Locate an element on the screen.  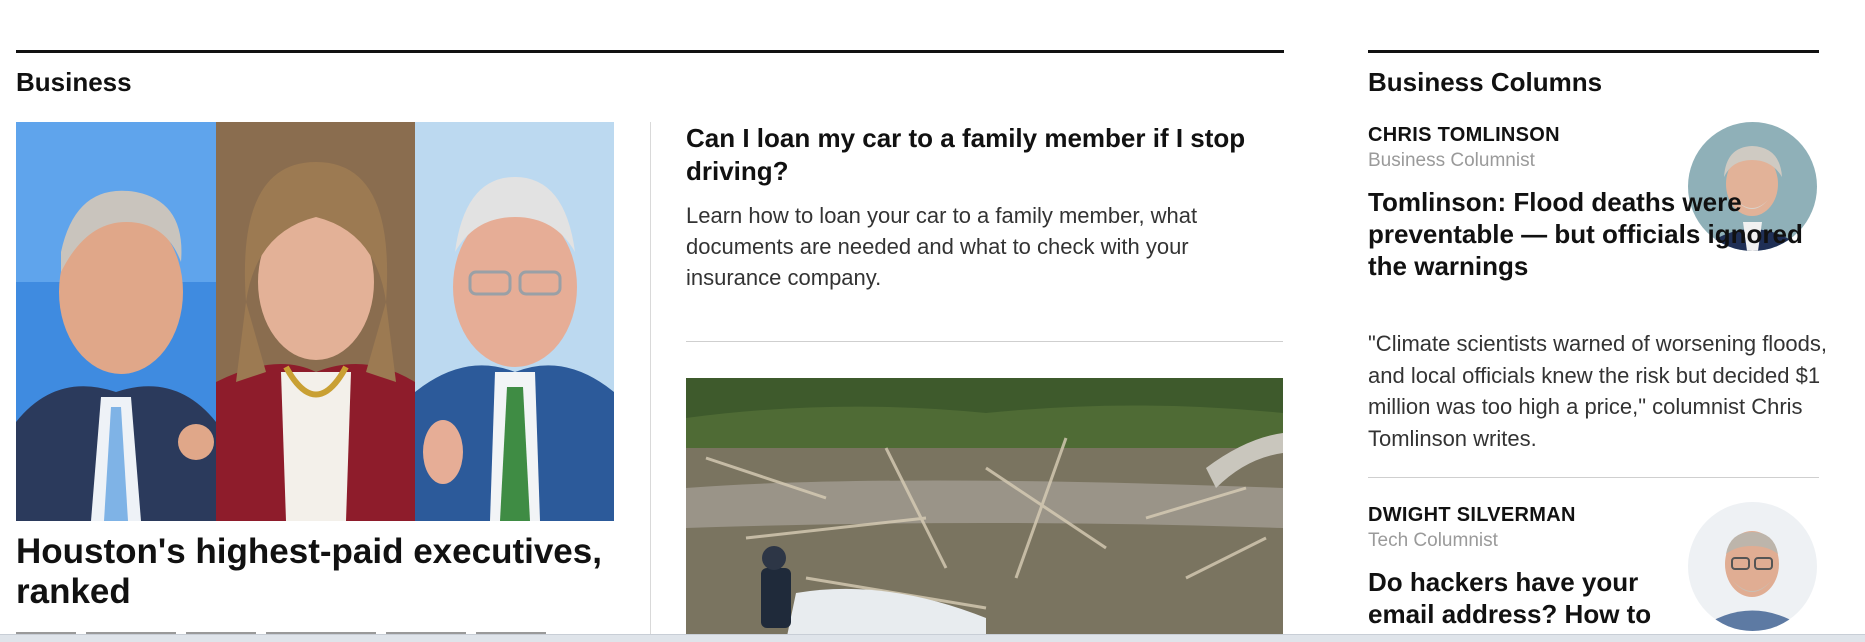
business-section-heading: Business is located at coordinates (74, 82).